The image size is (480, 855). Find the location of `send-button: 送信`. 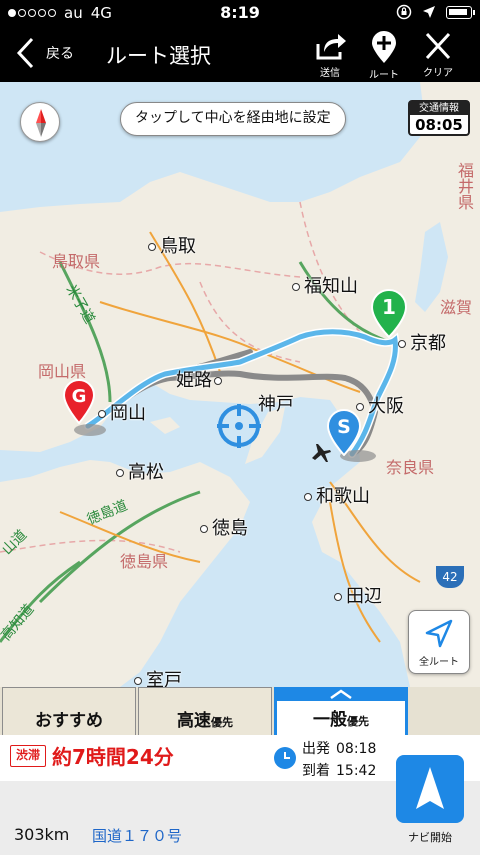

send-button: 送信 is located at coordinates (330, 55).